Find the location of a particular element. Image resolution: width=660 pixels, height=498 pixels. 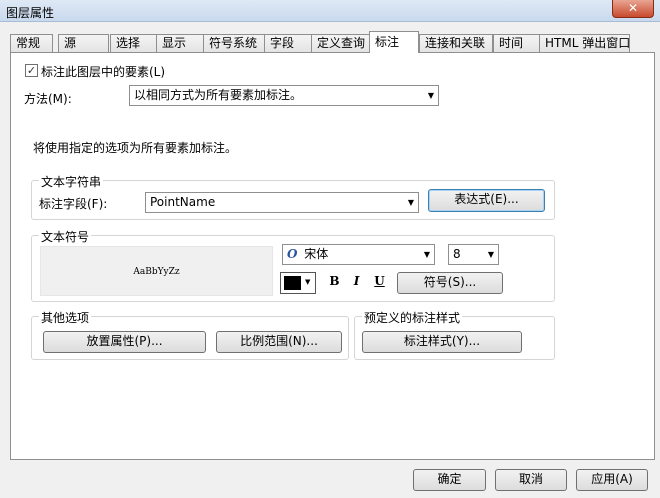

predefined-styles-legend: 预定义的标注样式 is located at coordinates (412, 317).